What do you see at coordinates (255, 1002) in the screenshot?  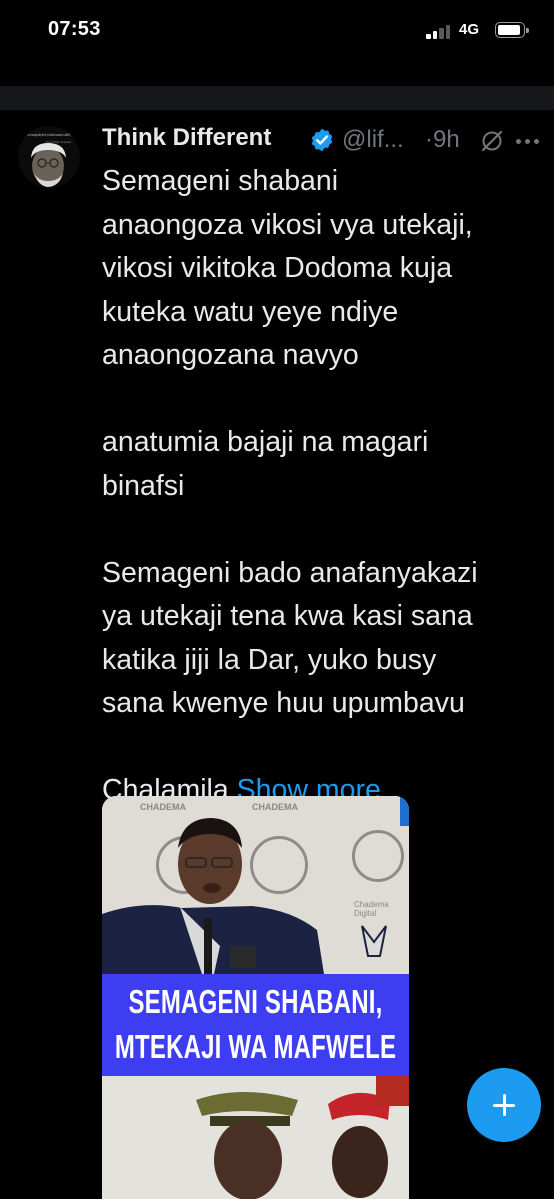 I see `caption-line-1: SEMAGENI SHABANI,` at bounding box center [255, 1002].